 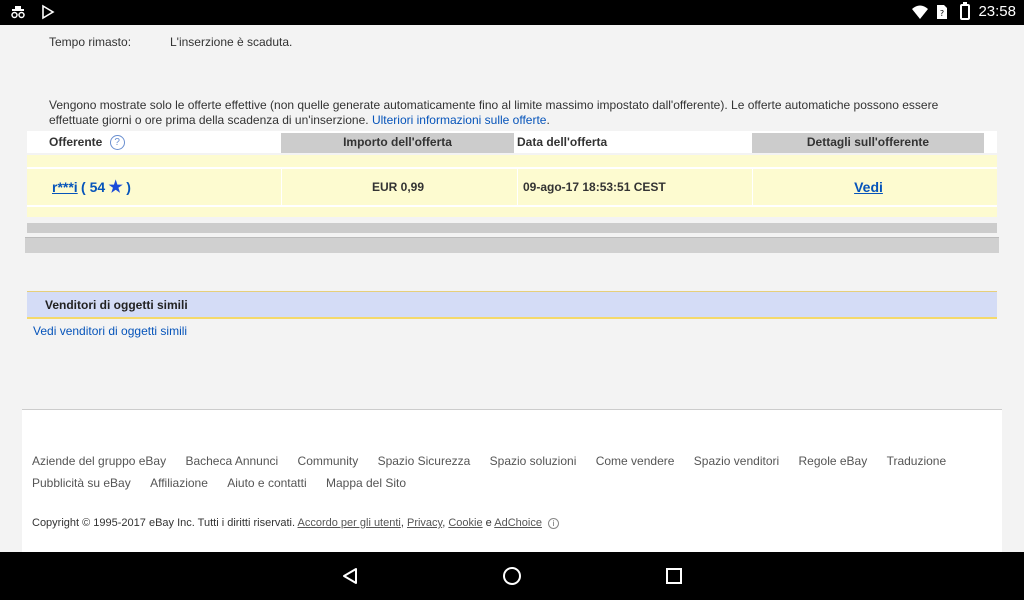 What do you see at coordinates (465, 523) in the screenshot?
I see `cookie-link: Cookie` at bounding box center [465, 523].